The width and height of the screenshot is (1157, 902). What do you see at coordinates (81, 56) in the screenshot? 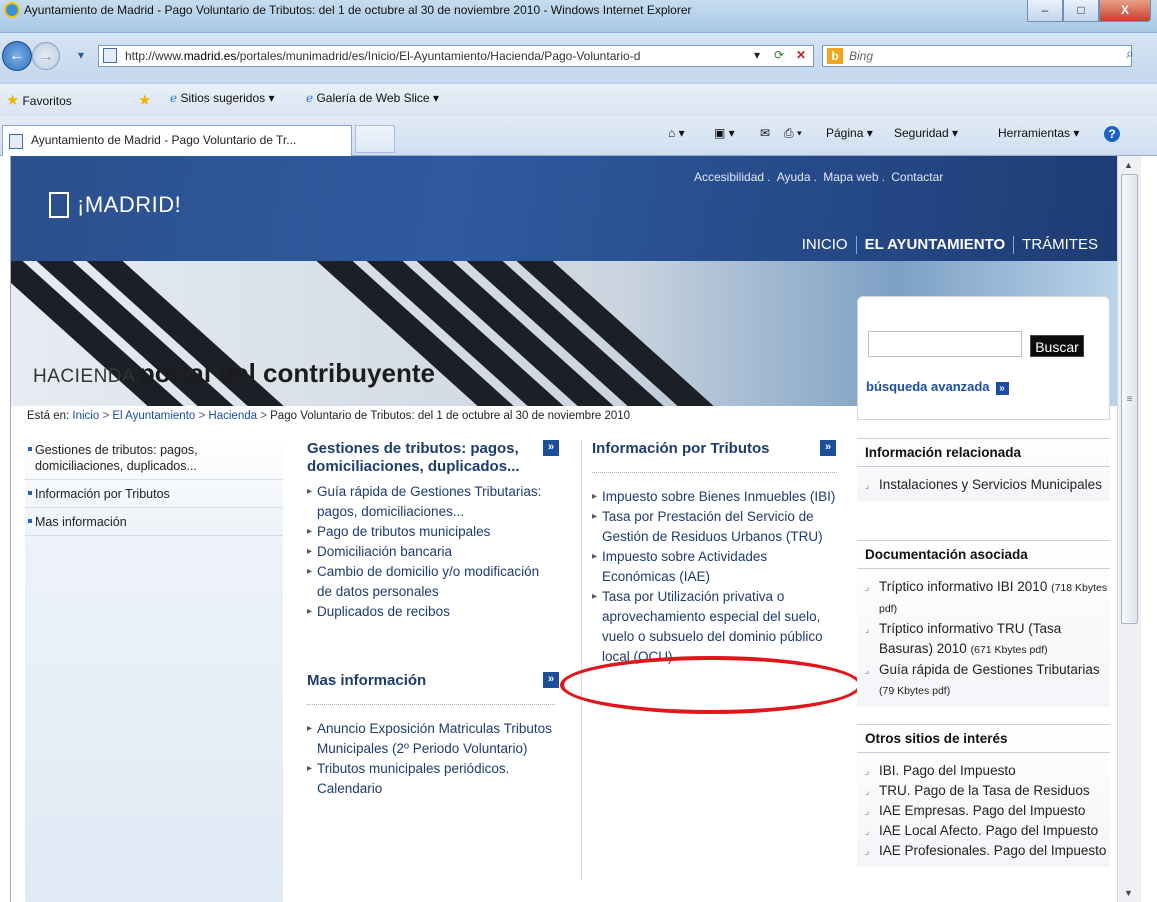
I see `history-dropdown-icon: ▾` at bounding box center [81, 56].